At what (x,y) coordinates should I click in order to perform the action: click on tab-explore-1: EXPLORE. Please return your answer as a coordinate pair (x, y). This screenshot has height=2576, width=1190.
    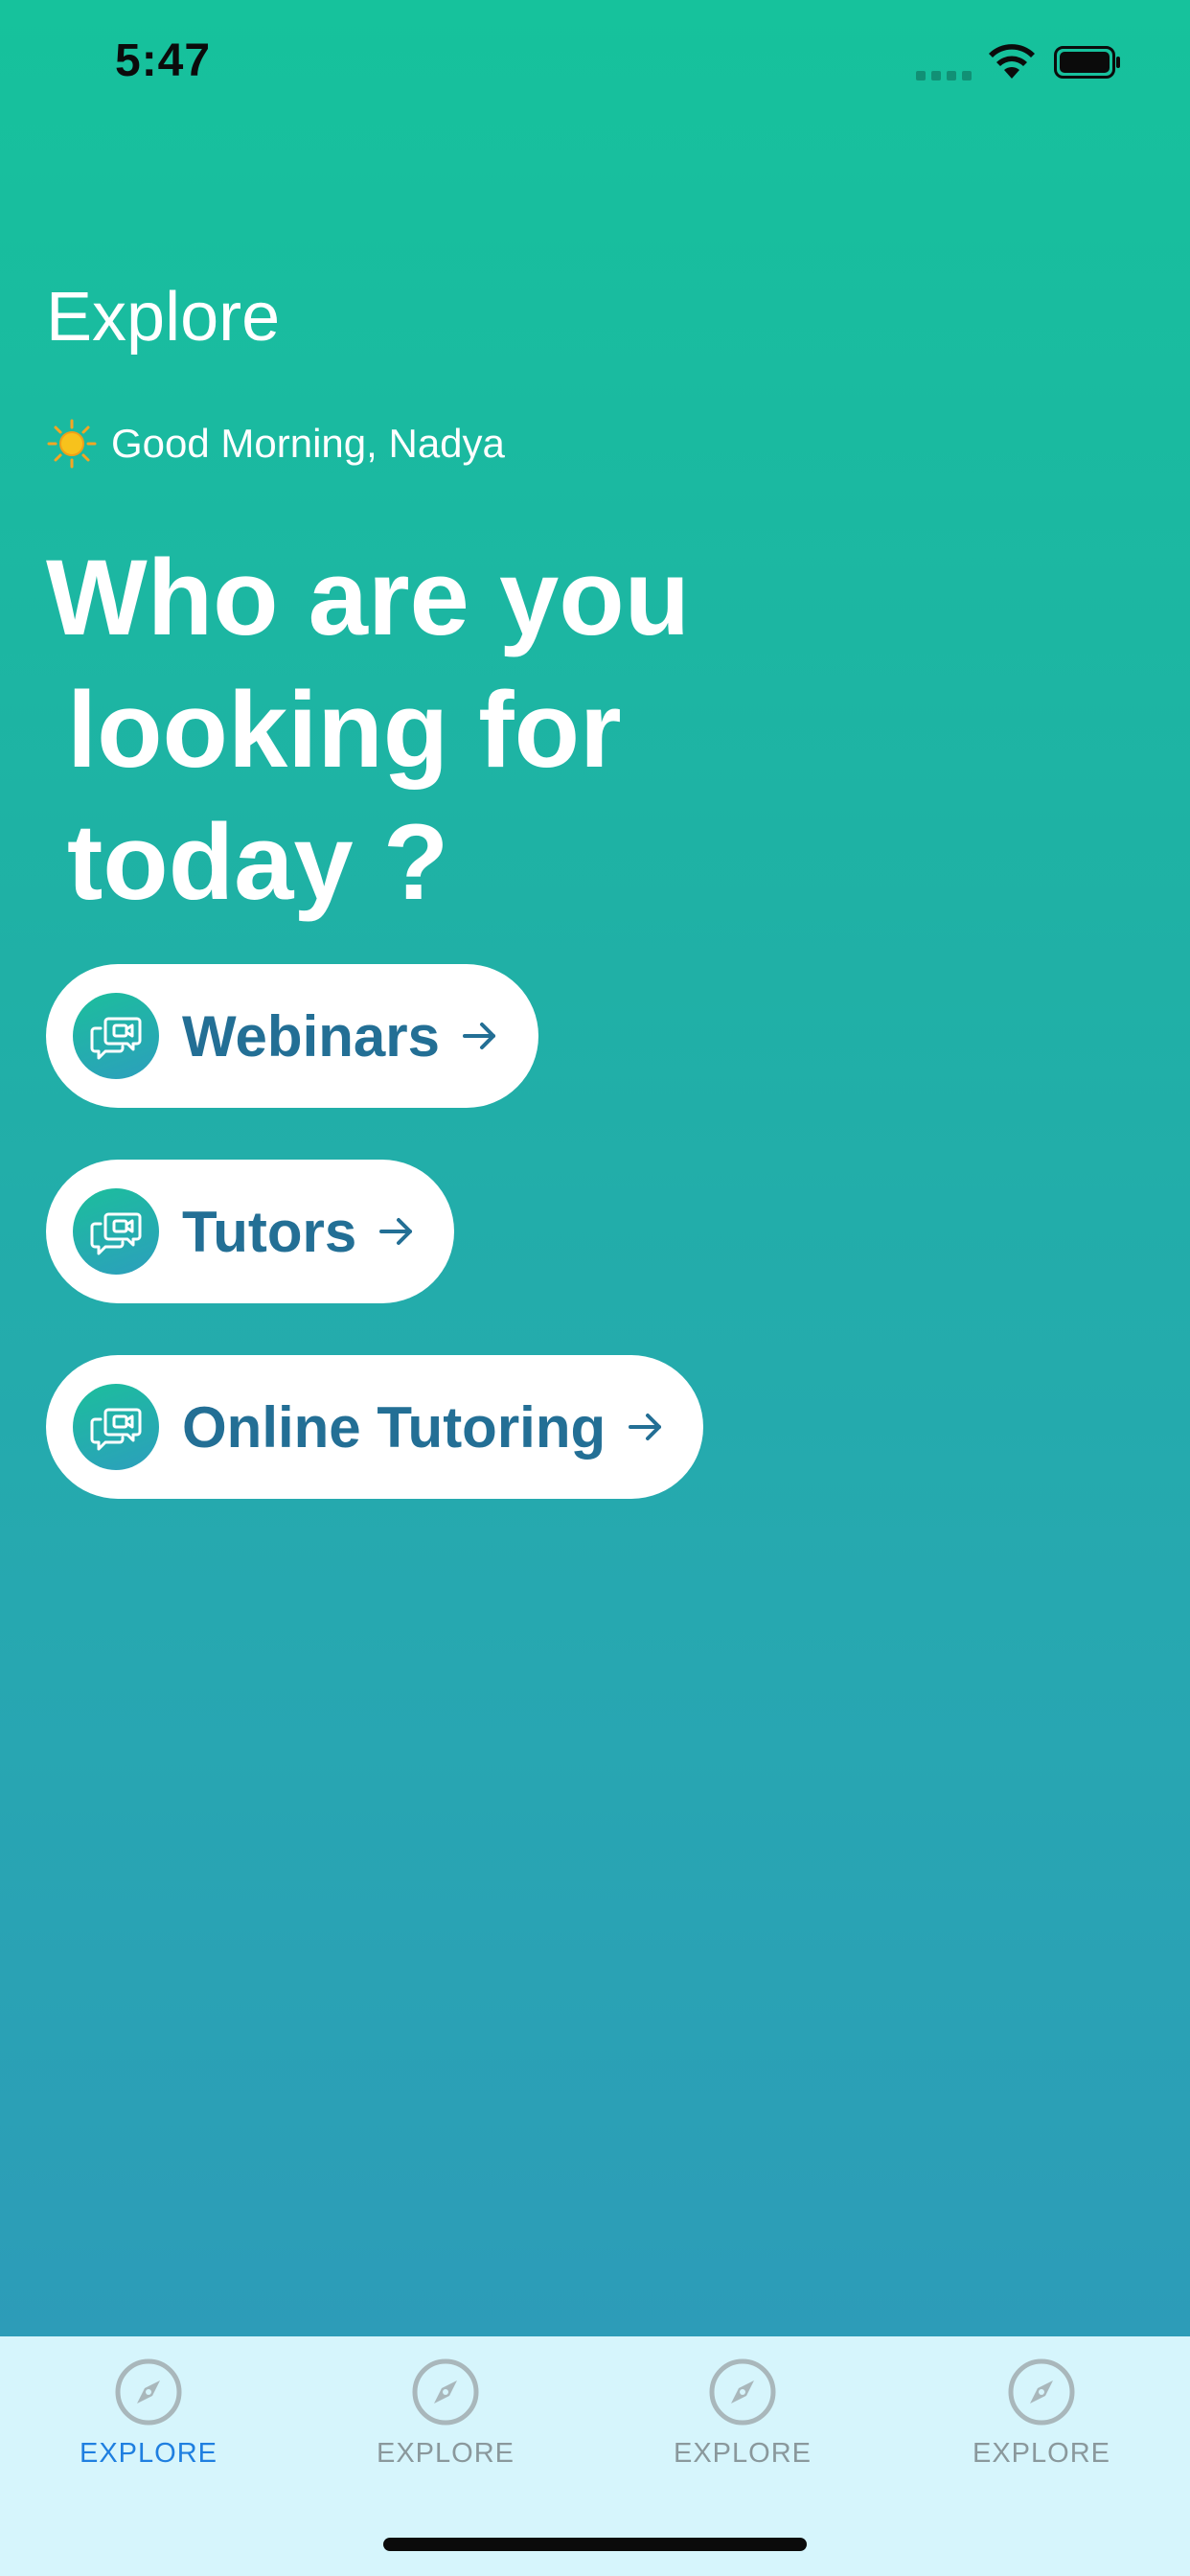
    Looking at the image, I should click on (148, 2414).